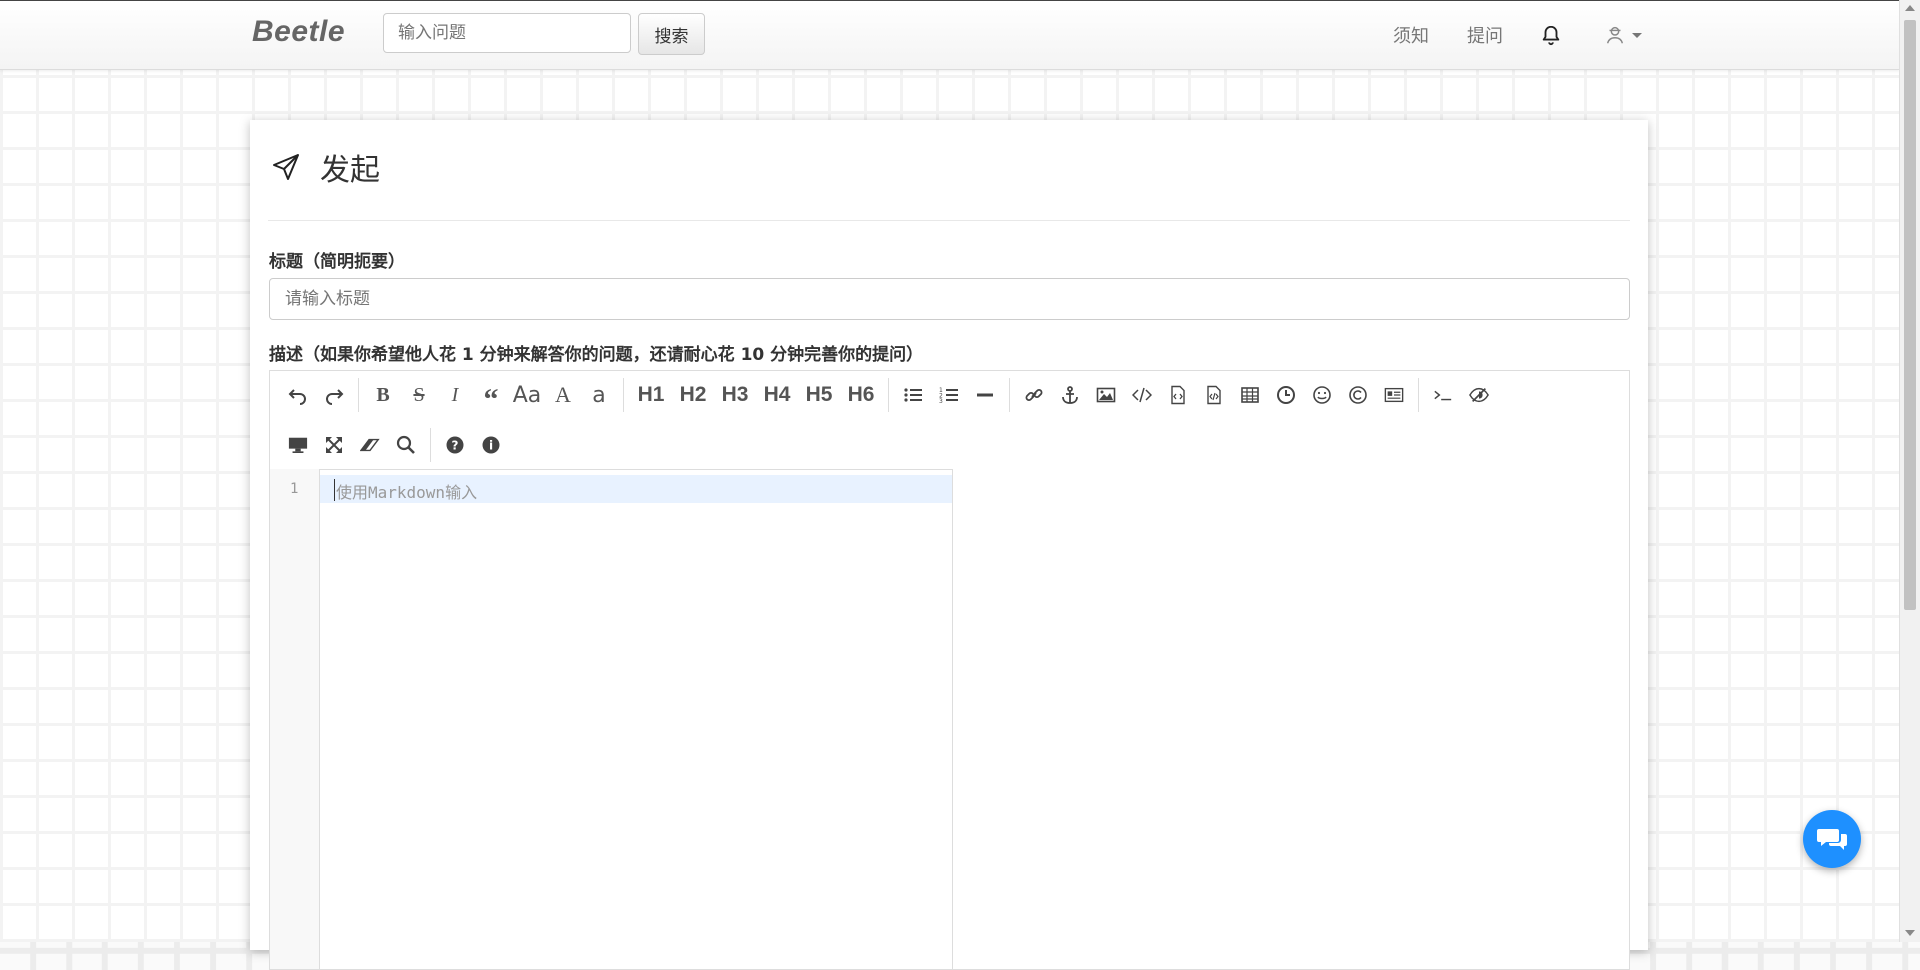 This screenshot has height=970, width=1920. Describe the element at coordinates (334, 490) in the screenshot. I see `text-cursor` at that location.